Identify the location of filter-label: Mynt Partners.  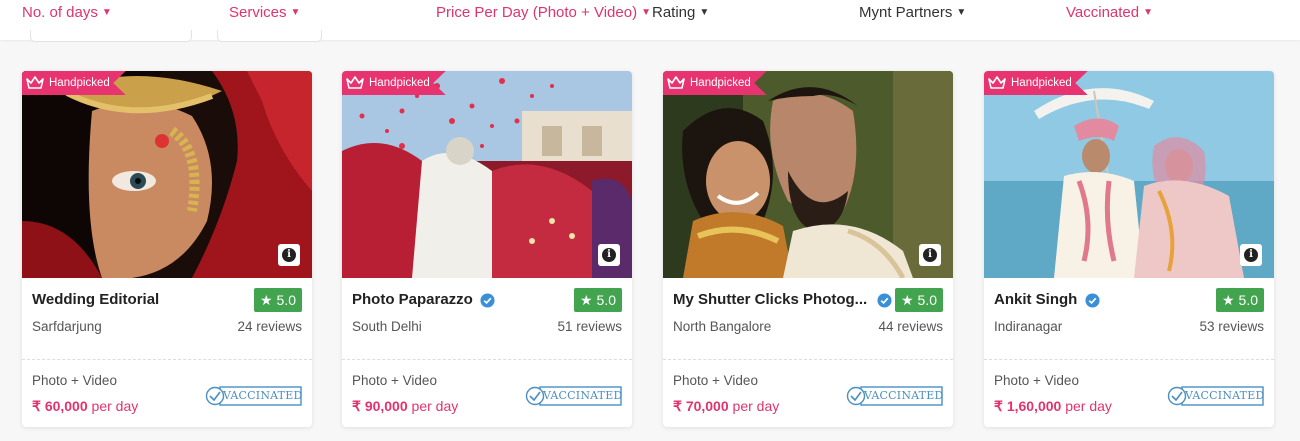
(906, 12).